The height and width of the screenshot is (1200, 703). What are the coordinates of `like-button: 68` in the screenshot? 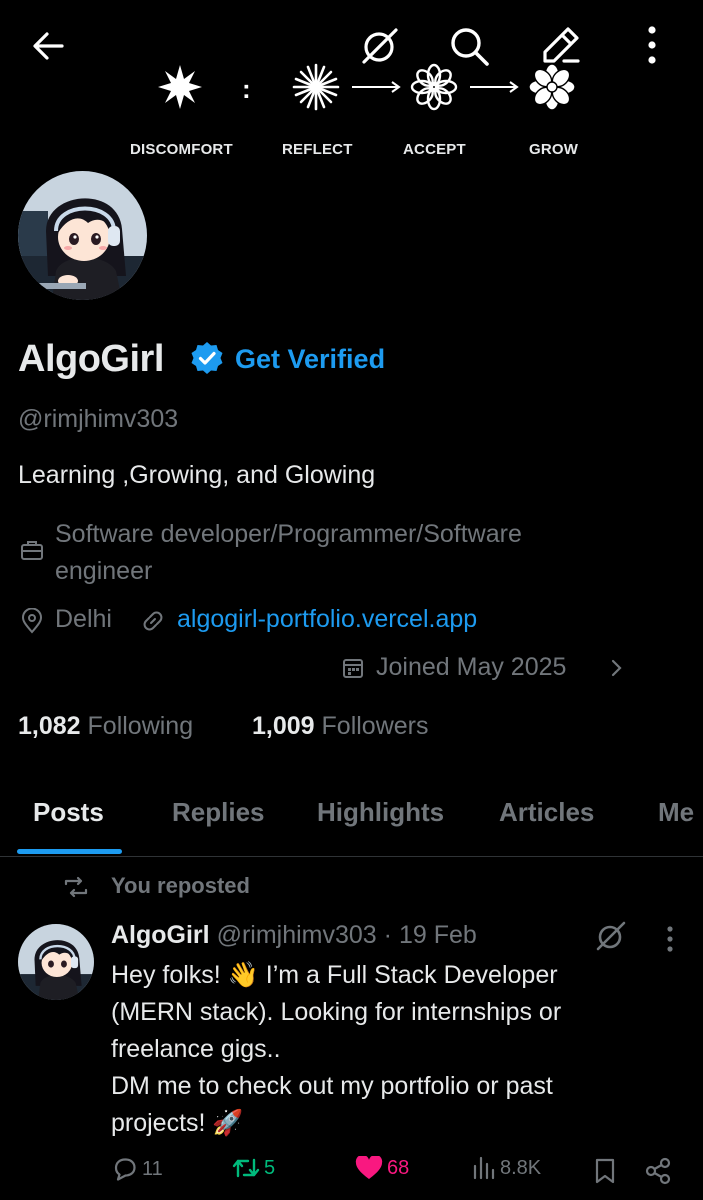 It's located at (382, 1168).